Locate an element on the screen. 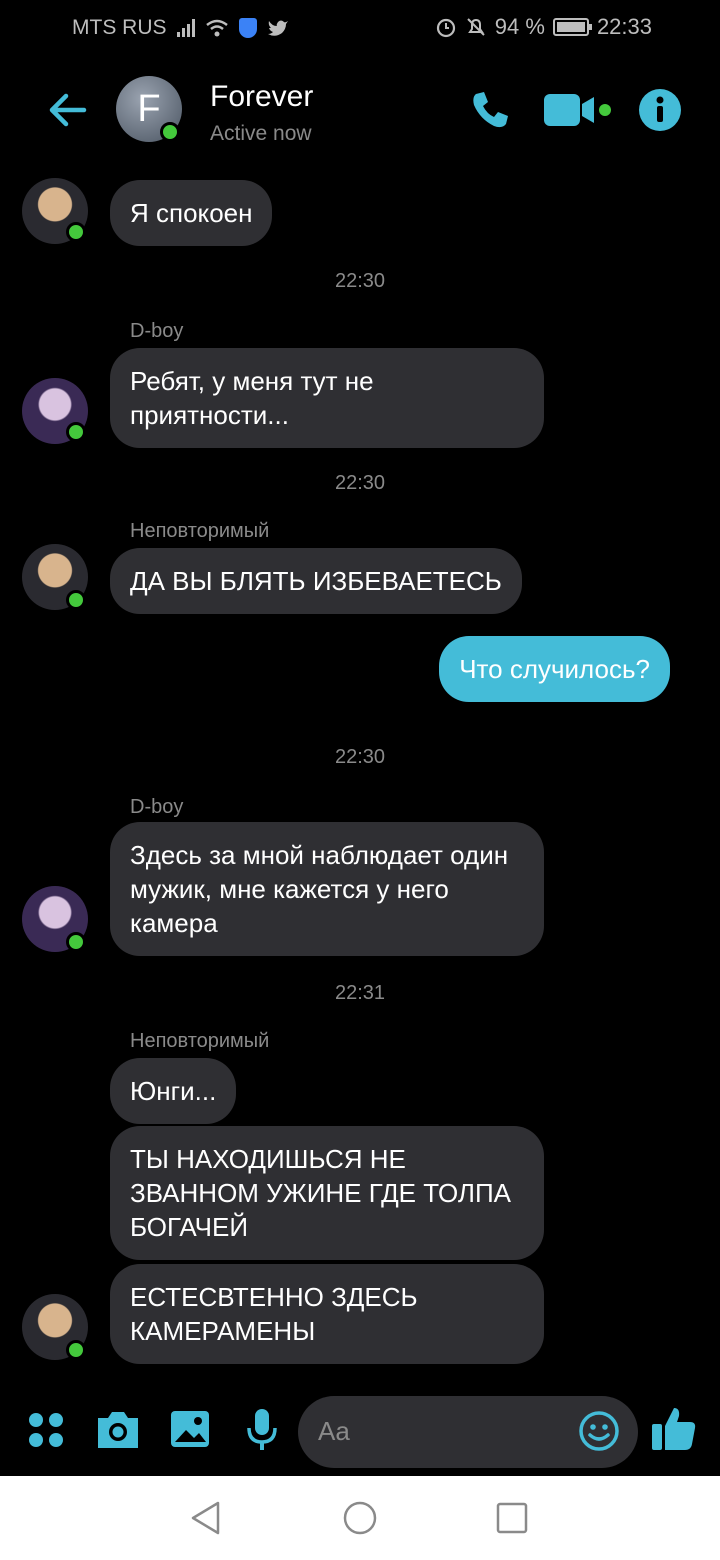 This screenshot has width=720, height=1560. signal-icon is located at coordinates (185, 28).